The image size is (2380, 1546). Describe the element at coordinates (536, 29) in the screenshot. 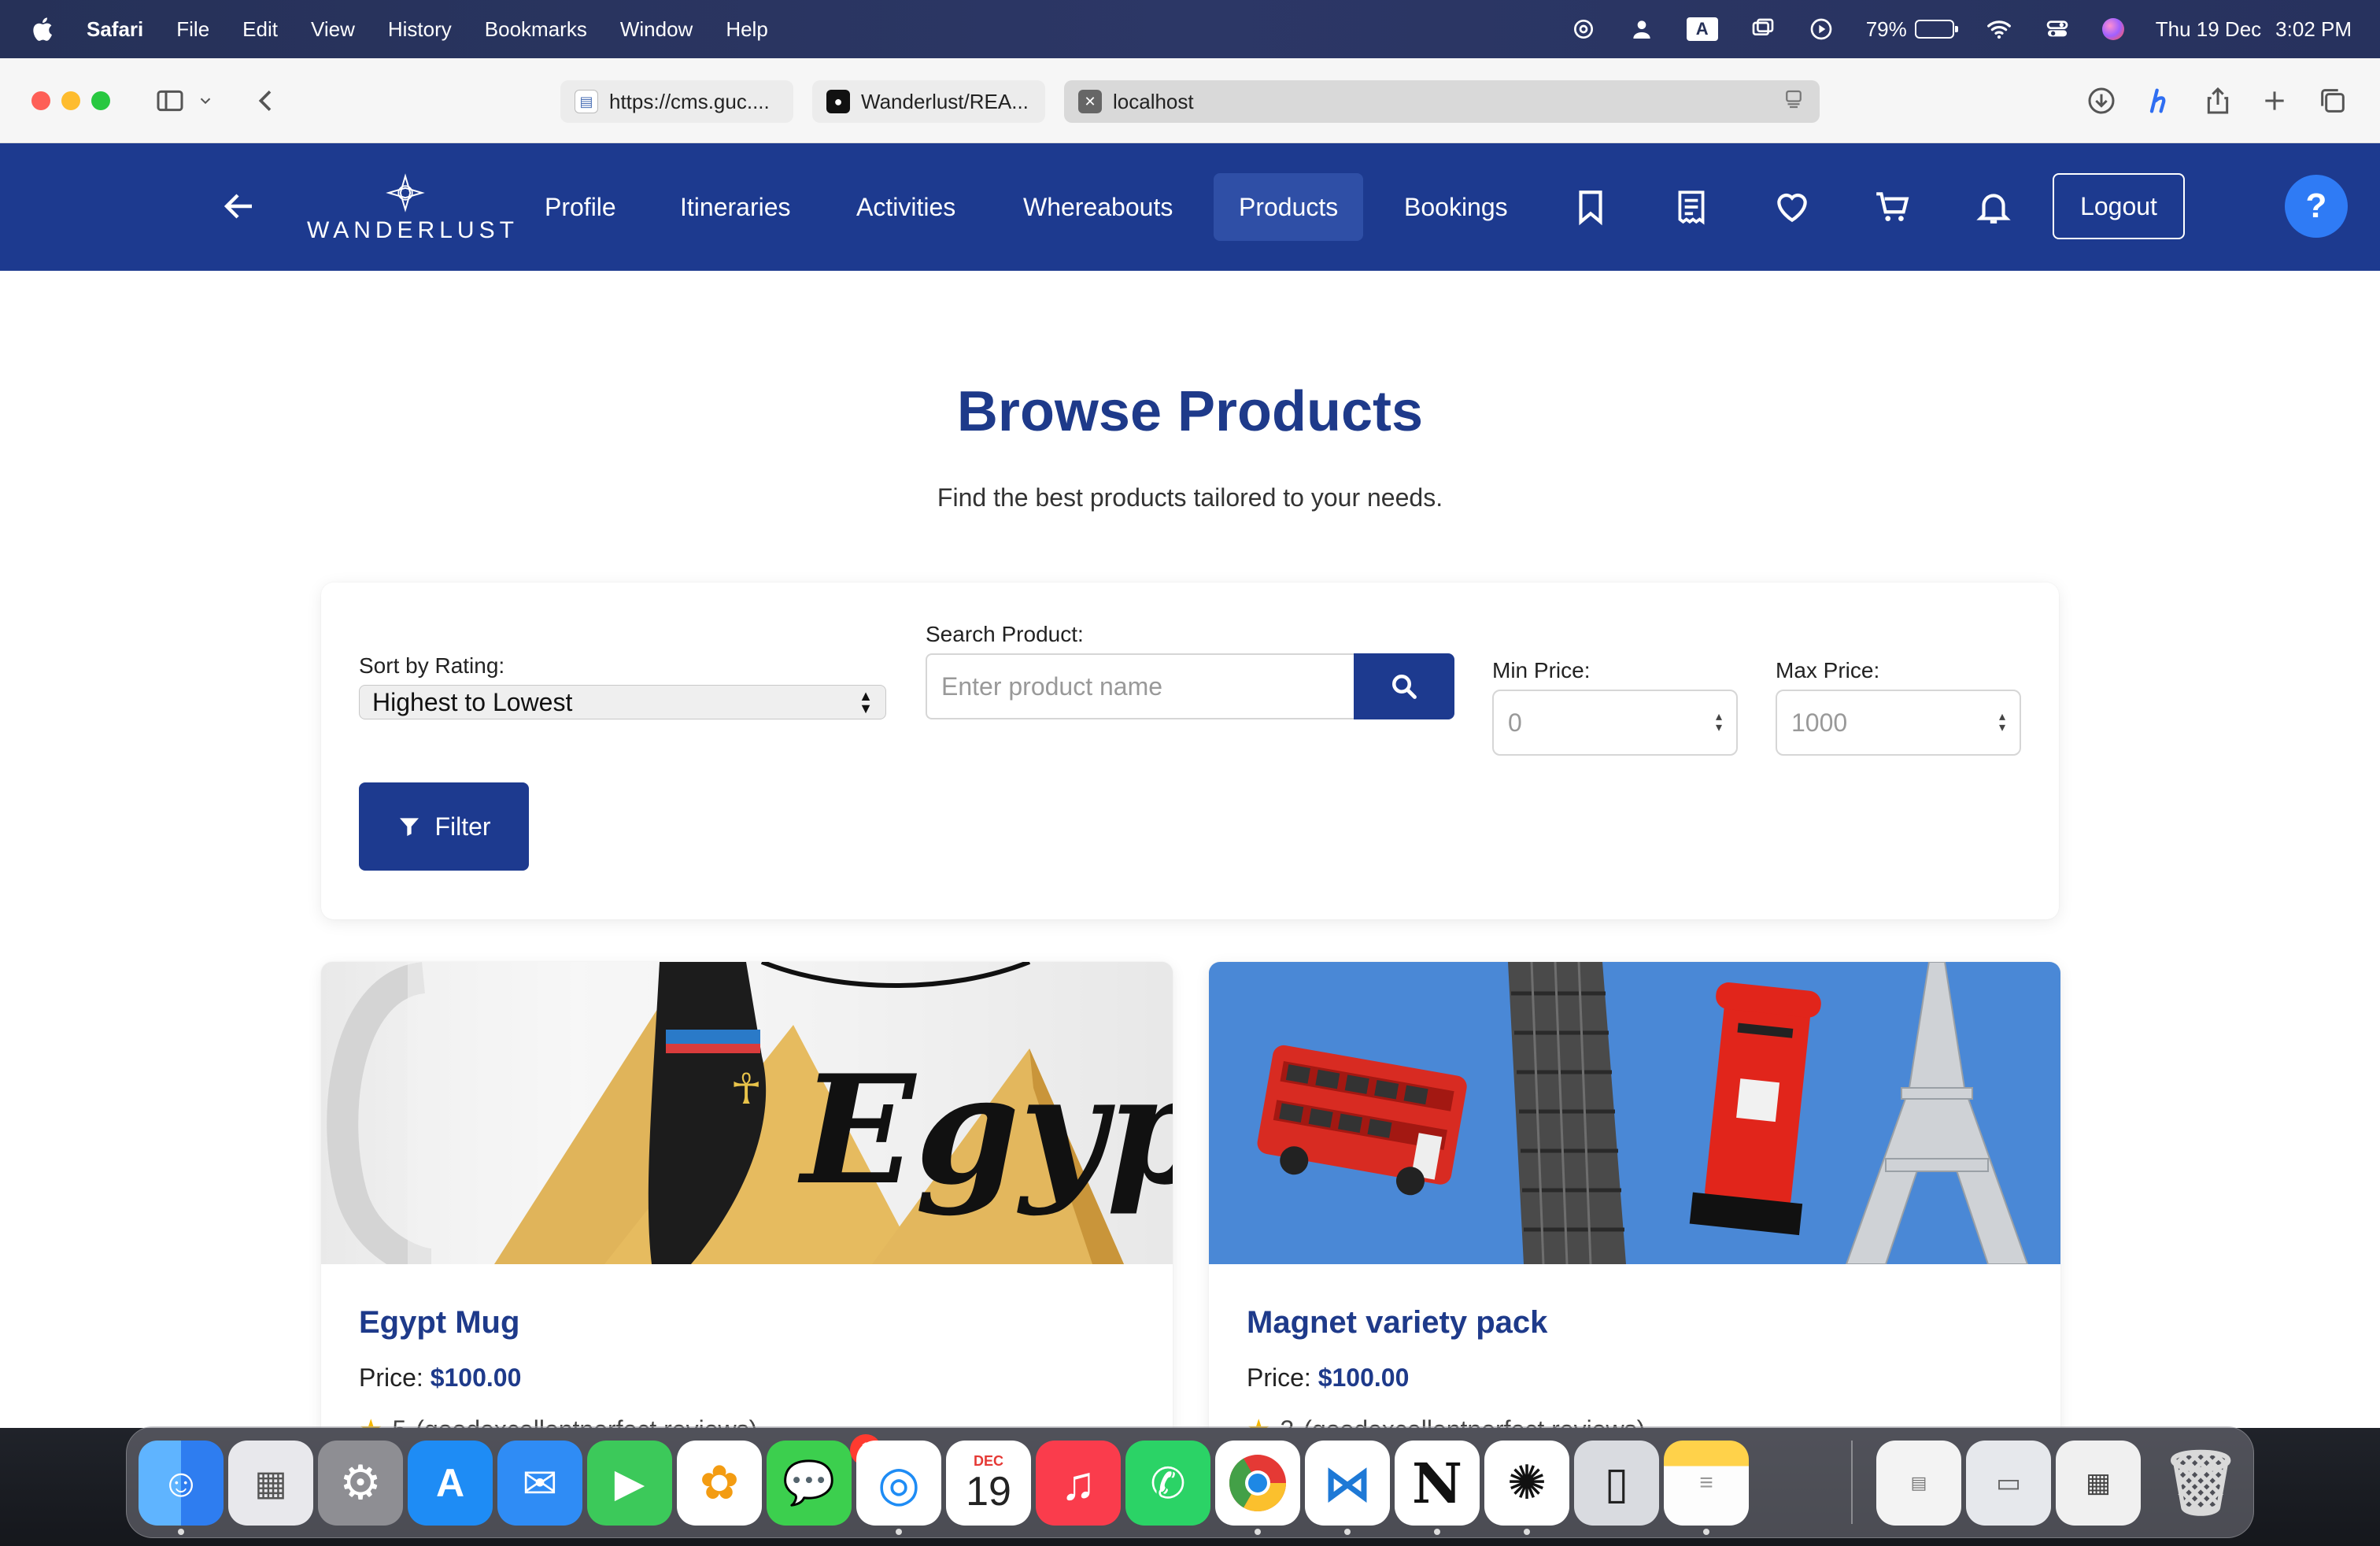

I see `menu-bookmarks: Bookmarks` at that location.